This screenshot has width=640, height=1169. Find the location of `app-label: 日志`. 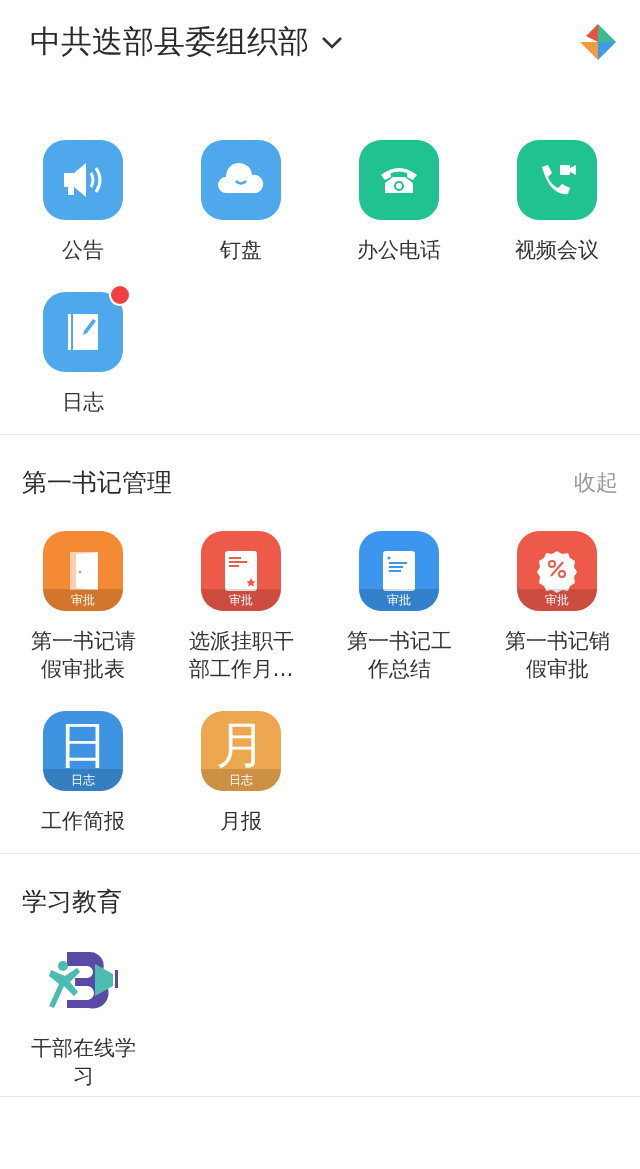

app-label: 日志 is located at coordinates (83, 402).